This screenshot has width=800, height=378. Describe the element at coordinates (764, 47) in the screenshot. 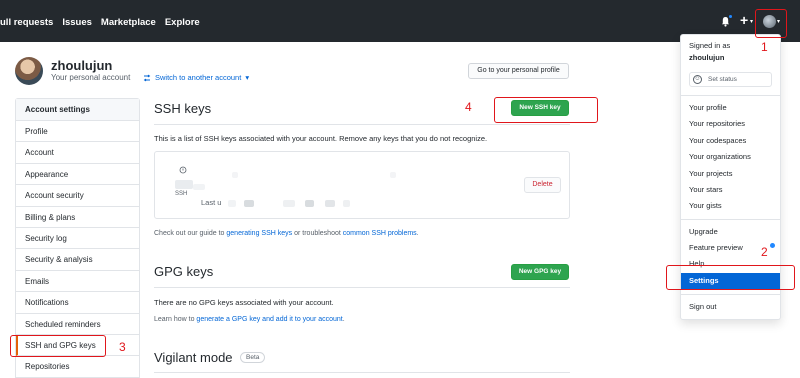

I see `annotation-number-1: 1` at that location.